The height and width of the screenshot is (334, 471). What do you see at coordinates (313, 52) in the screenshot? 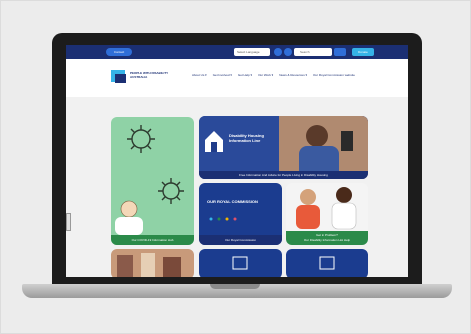
I see `search-input: Search` at bounding box center [313, 52].